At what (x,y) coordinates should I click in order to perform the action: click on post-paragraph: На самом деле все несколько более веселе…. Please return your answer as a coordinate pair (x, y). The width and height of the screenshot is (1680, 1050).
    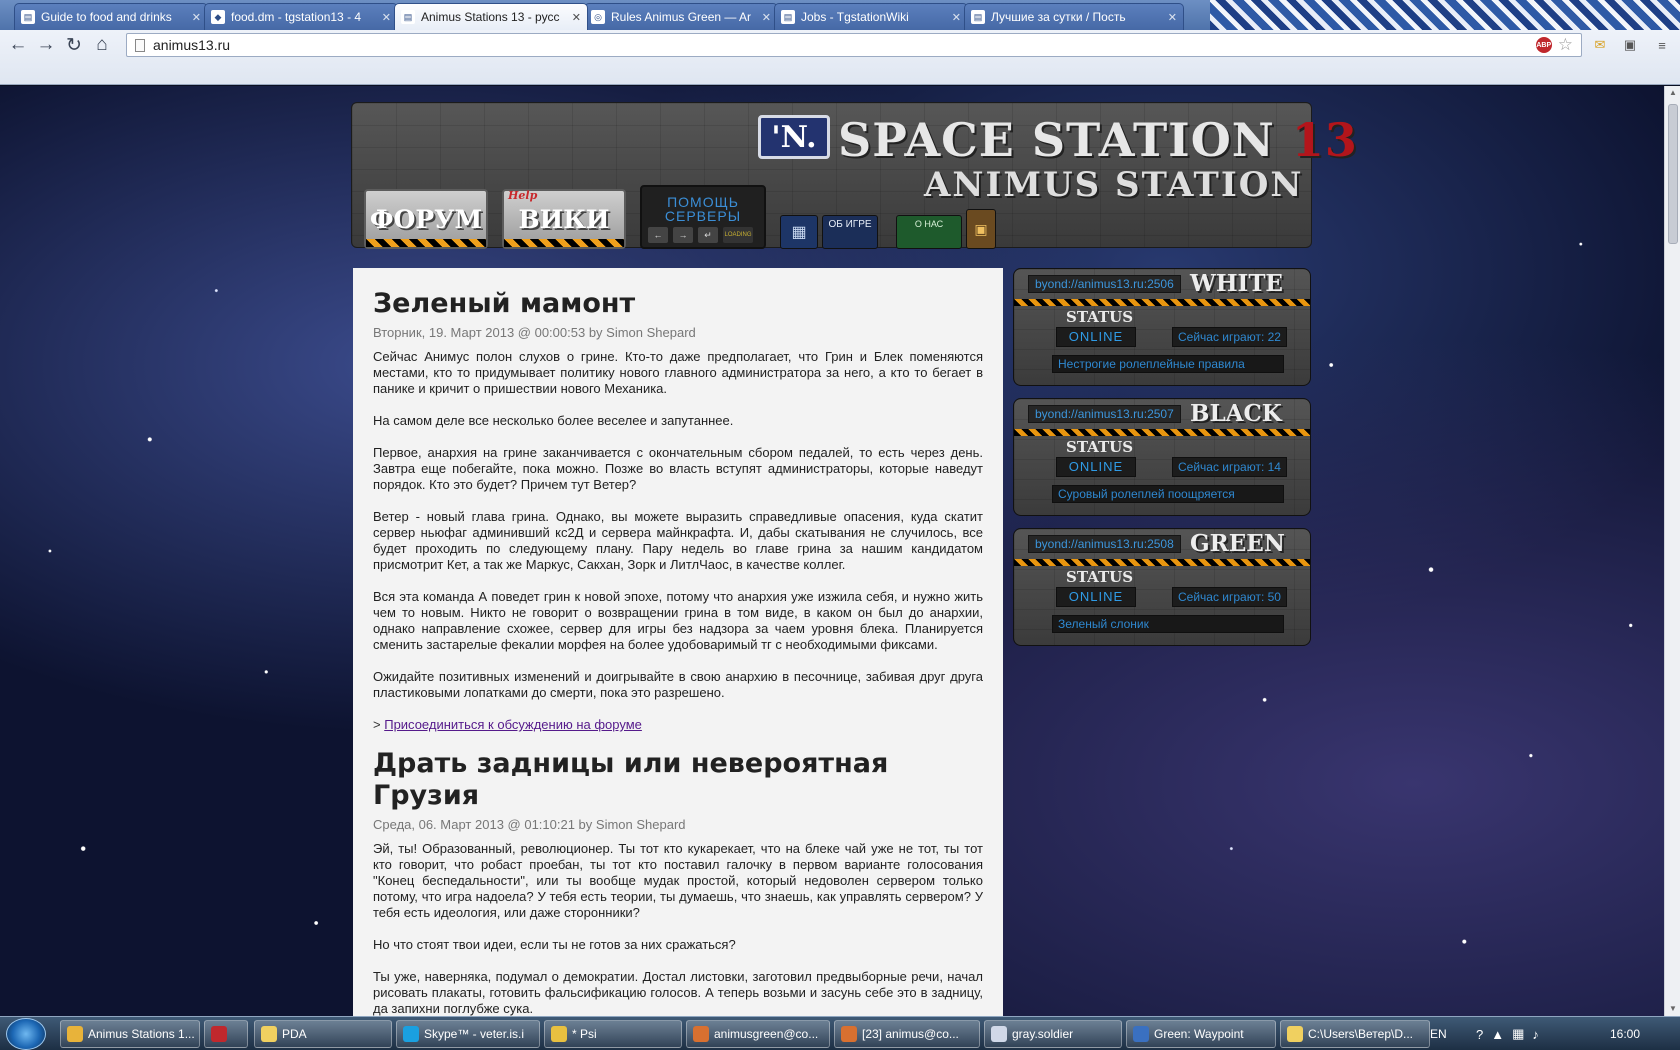
    Looking at the image, I should click on (553, 420).